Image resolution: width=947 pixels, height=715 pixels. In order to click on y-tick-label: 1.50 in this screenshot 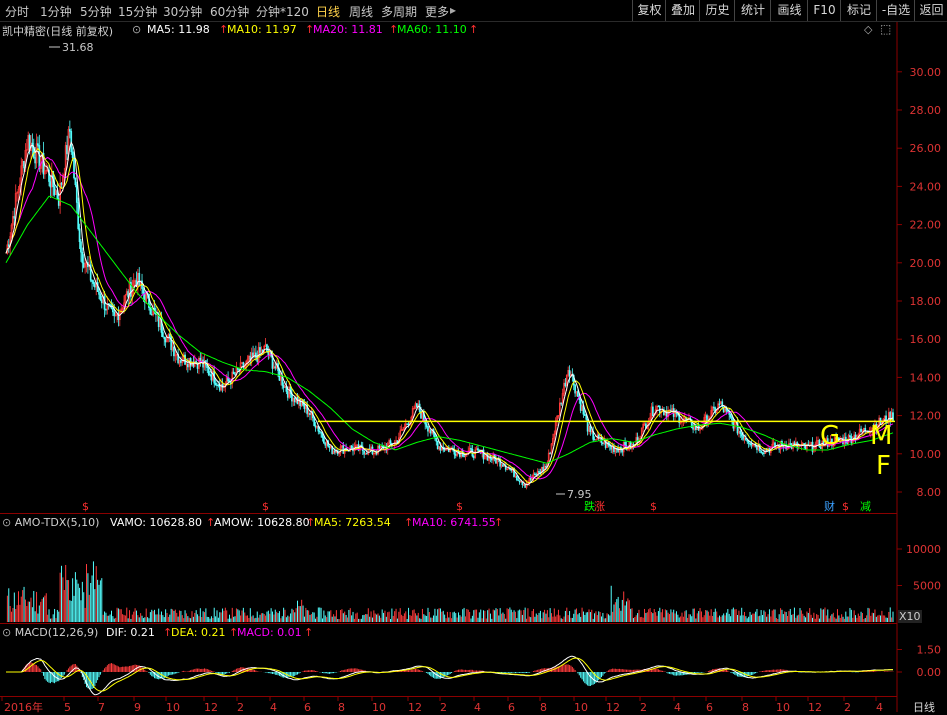, I will do `click(929, 650)`.